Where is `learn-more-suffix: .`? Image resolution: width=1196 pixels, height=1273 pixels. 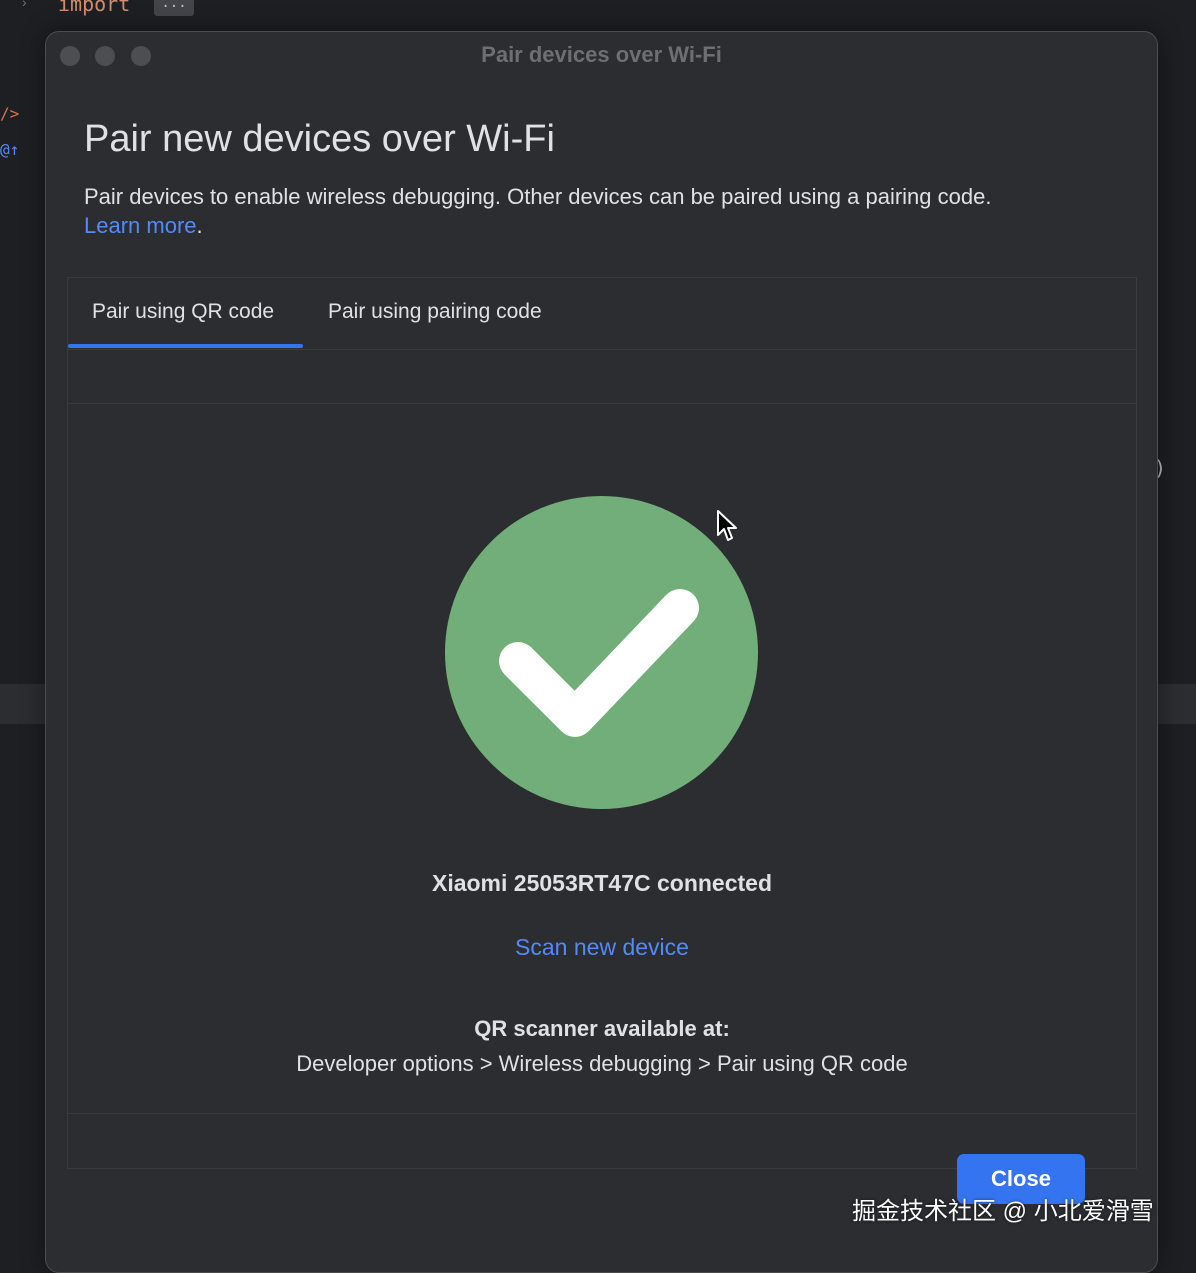 learn-more-suffix: . is located at coordinates (199, 225).